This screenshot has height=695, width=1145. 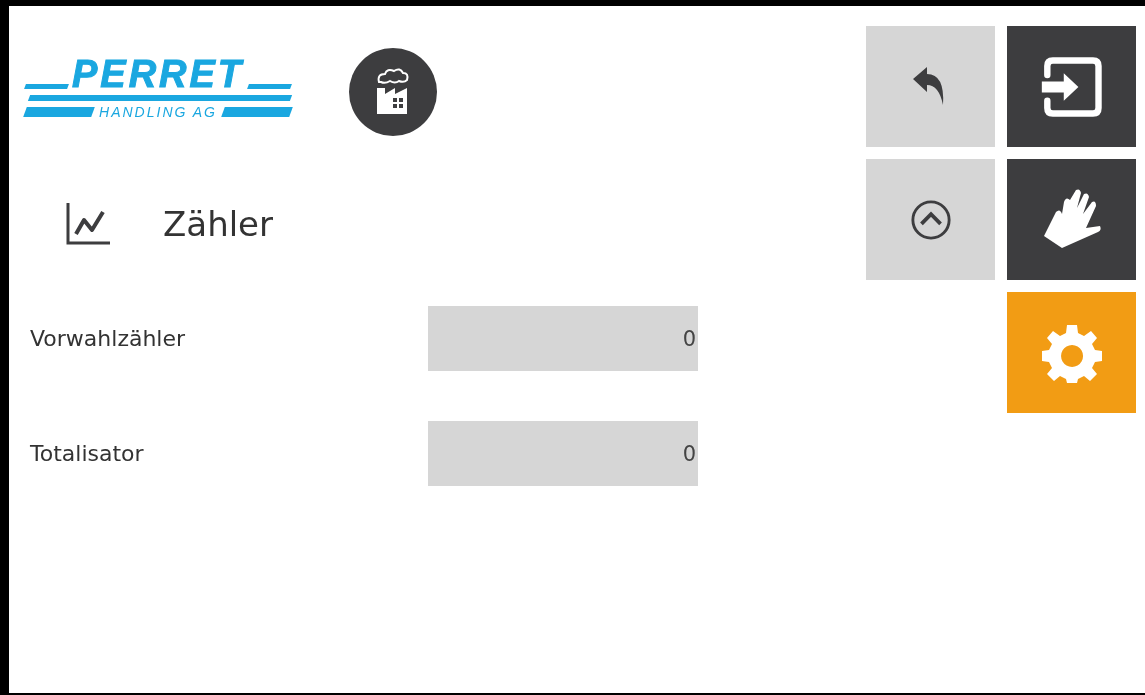 What do you see at coordinates (88, 224) in the screenshot?
I see `line-chart-icon` at bounding box center [88, 224].